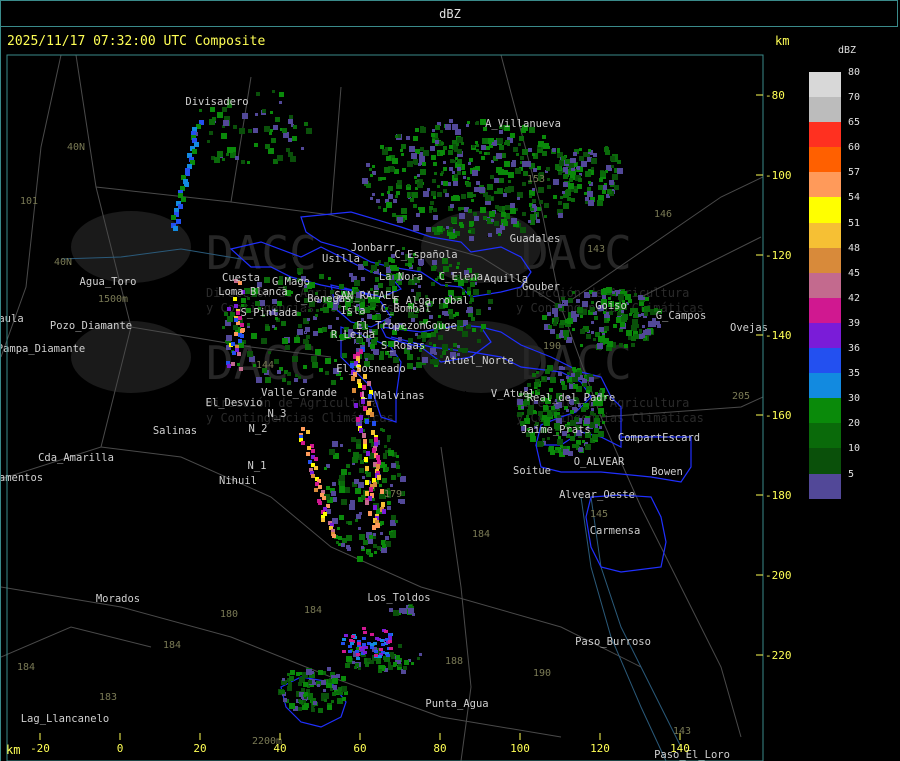  I want to click on title-bar: dBZ, so click(449, 13).